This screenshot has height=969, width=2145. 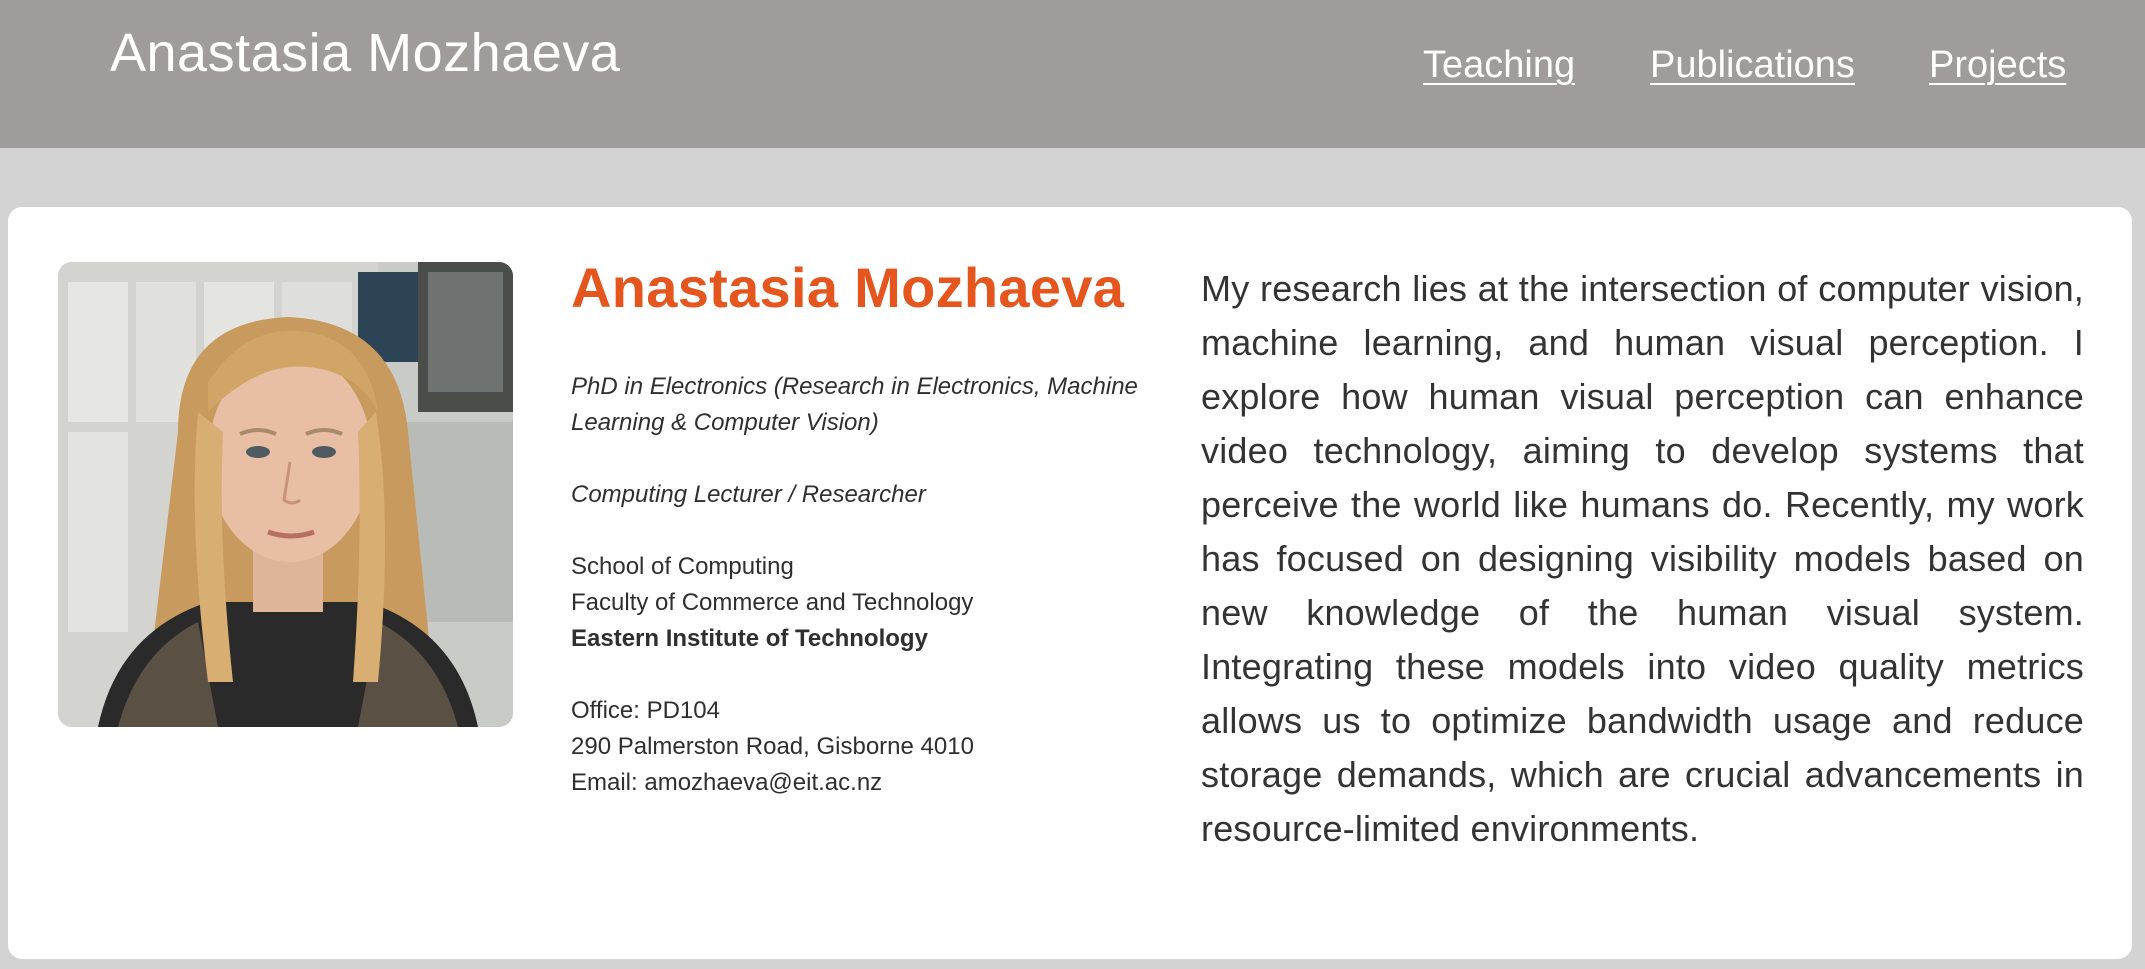 I want to click on office-location: Office: PD104, so click(x=645, y=710).